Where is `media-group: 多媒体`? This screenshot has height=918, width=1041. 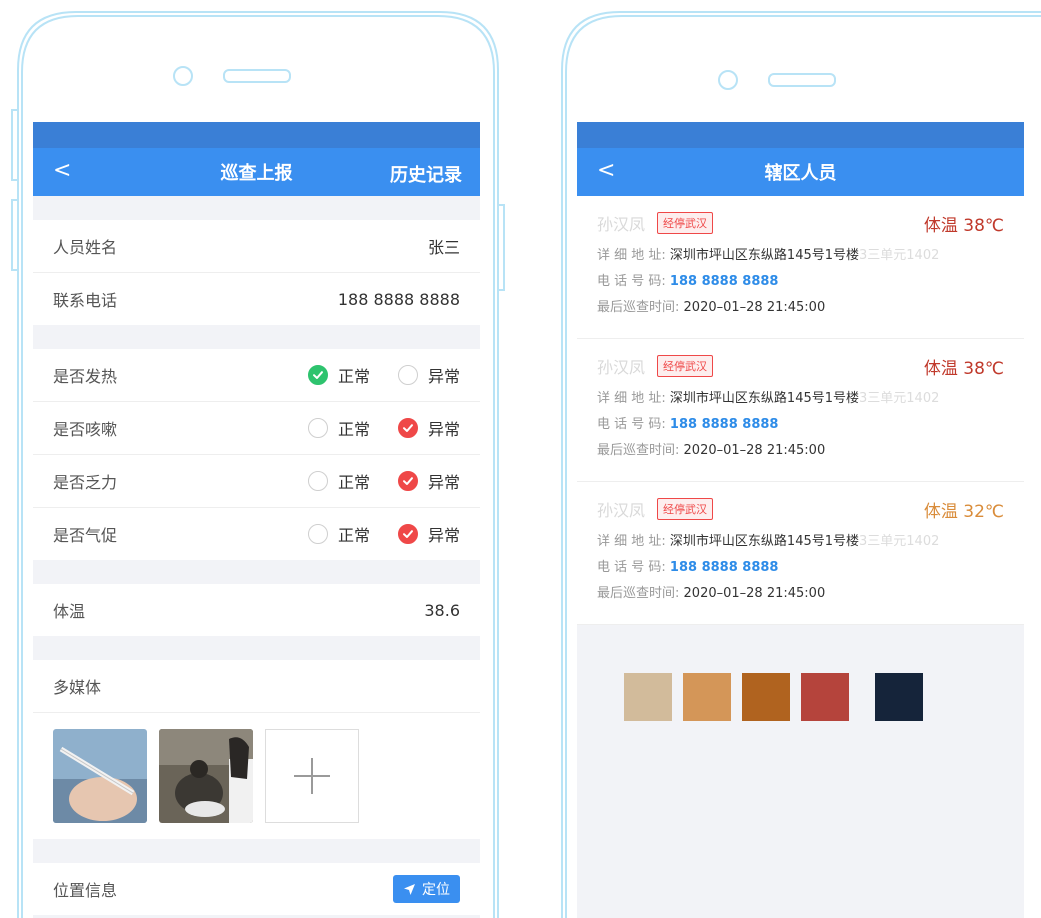
media-group: 多媒体 is located at coordinates (256, 749).